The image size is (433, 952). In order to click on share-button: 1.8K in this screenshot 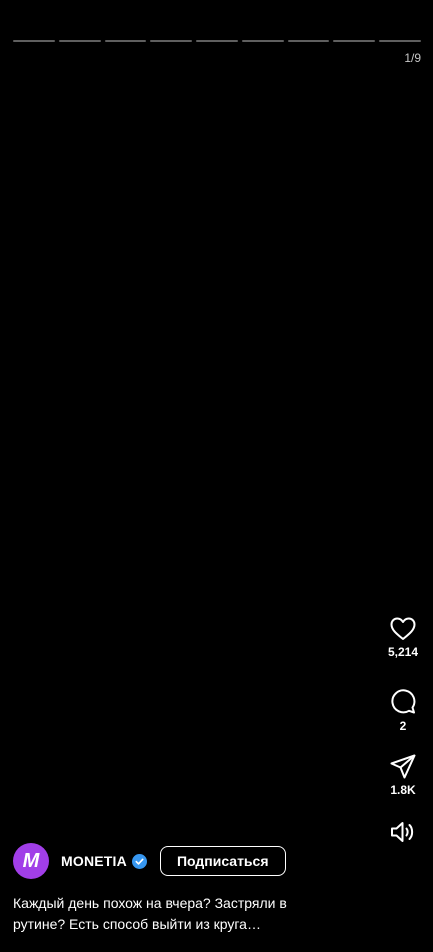, I will do `click(403, 775)`.